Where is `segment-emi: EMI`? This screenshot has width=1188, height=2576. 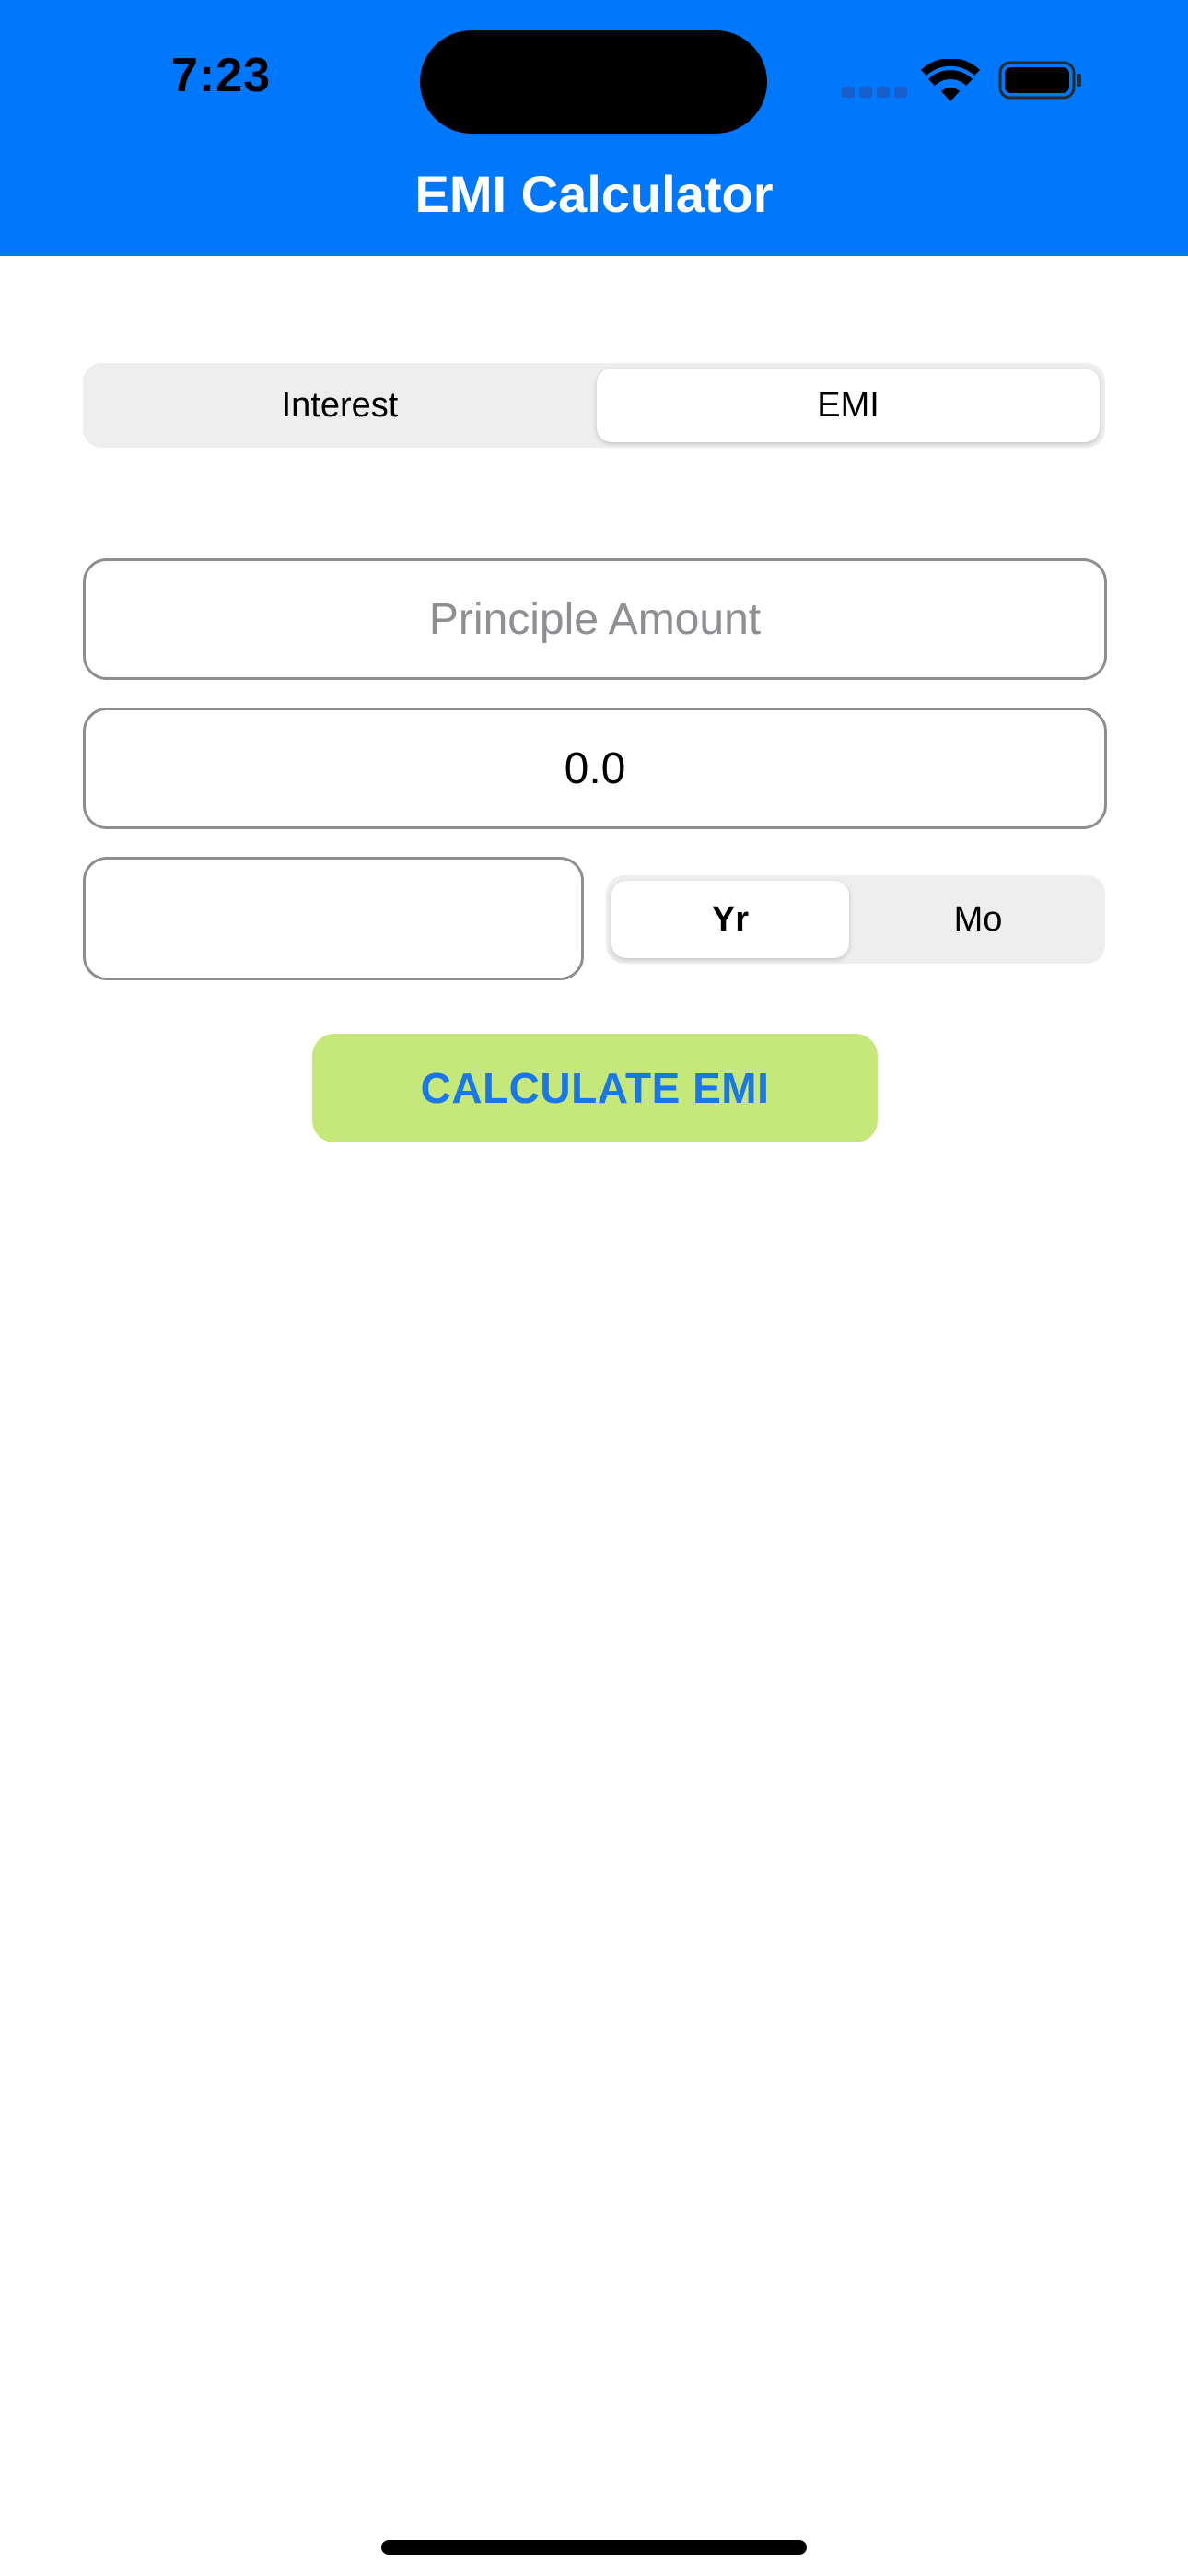 segment-emi: EMI is located at coordinates (848, 405).